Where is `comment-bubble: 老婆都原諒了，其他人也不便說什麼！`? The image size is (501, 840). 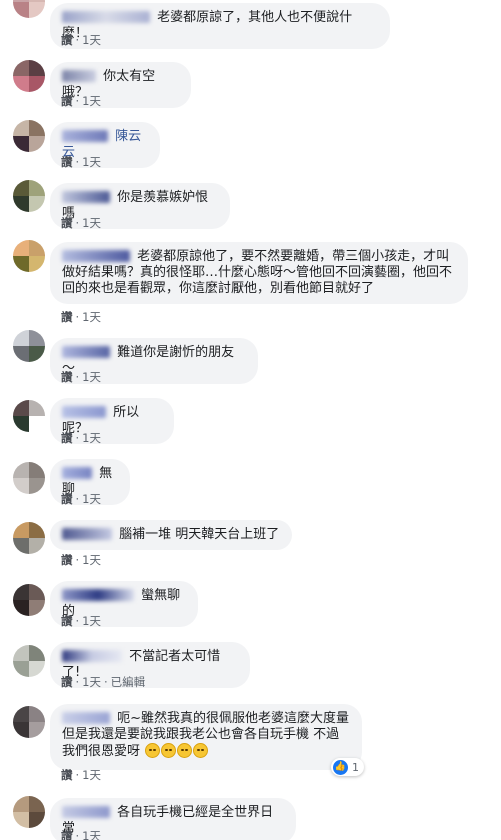
comment-bubble: 老婆都原諒了，其他人也不便說什麼！ is located at coordinates (220, 26).